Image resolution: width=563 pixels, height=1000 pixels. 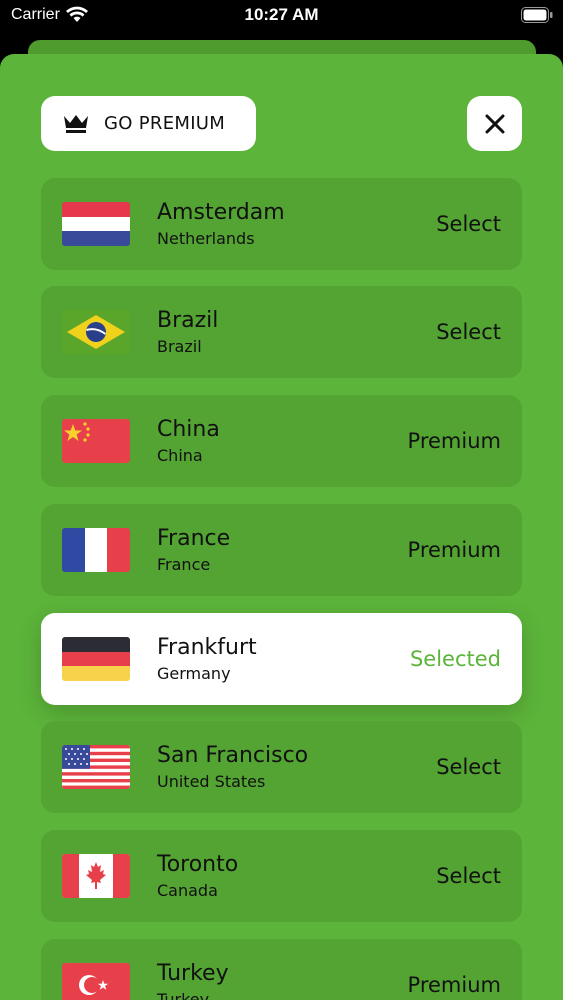 I want to click on netherlands-flag-icon, so click(x=96, y=224).